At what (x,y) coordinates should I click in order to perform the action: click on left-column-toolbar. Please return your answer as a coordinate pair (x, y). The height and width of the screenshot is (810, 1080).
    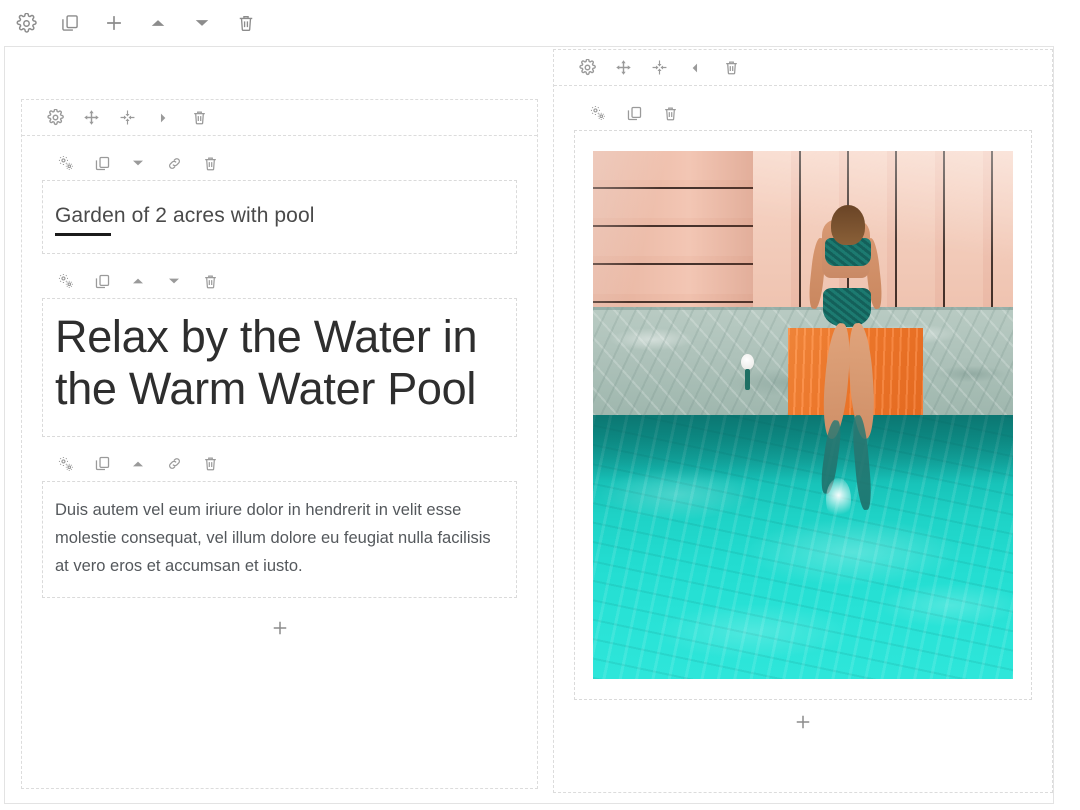
    Looking at the image, I should click on (279, 118).